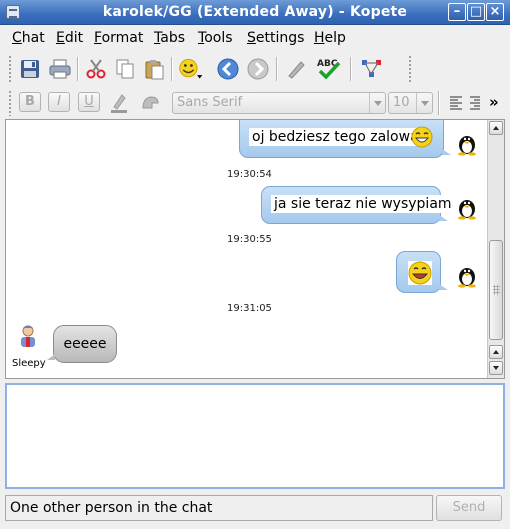 Image resolution: width=510 pixels, height=529 pixels. Describe the element at coordinates (210, 102) in the screenshot. I see `font-family-value: Sans Serif` at that location.